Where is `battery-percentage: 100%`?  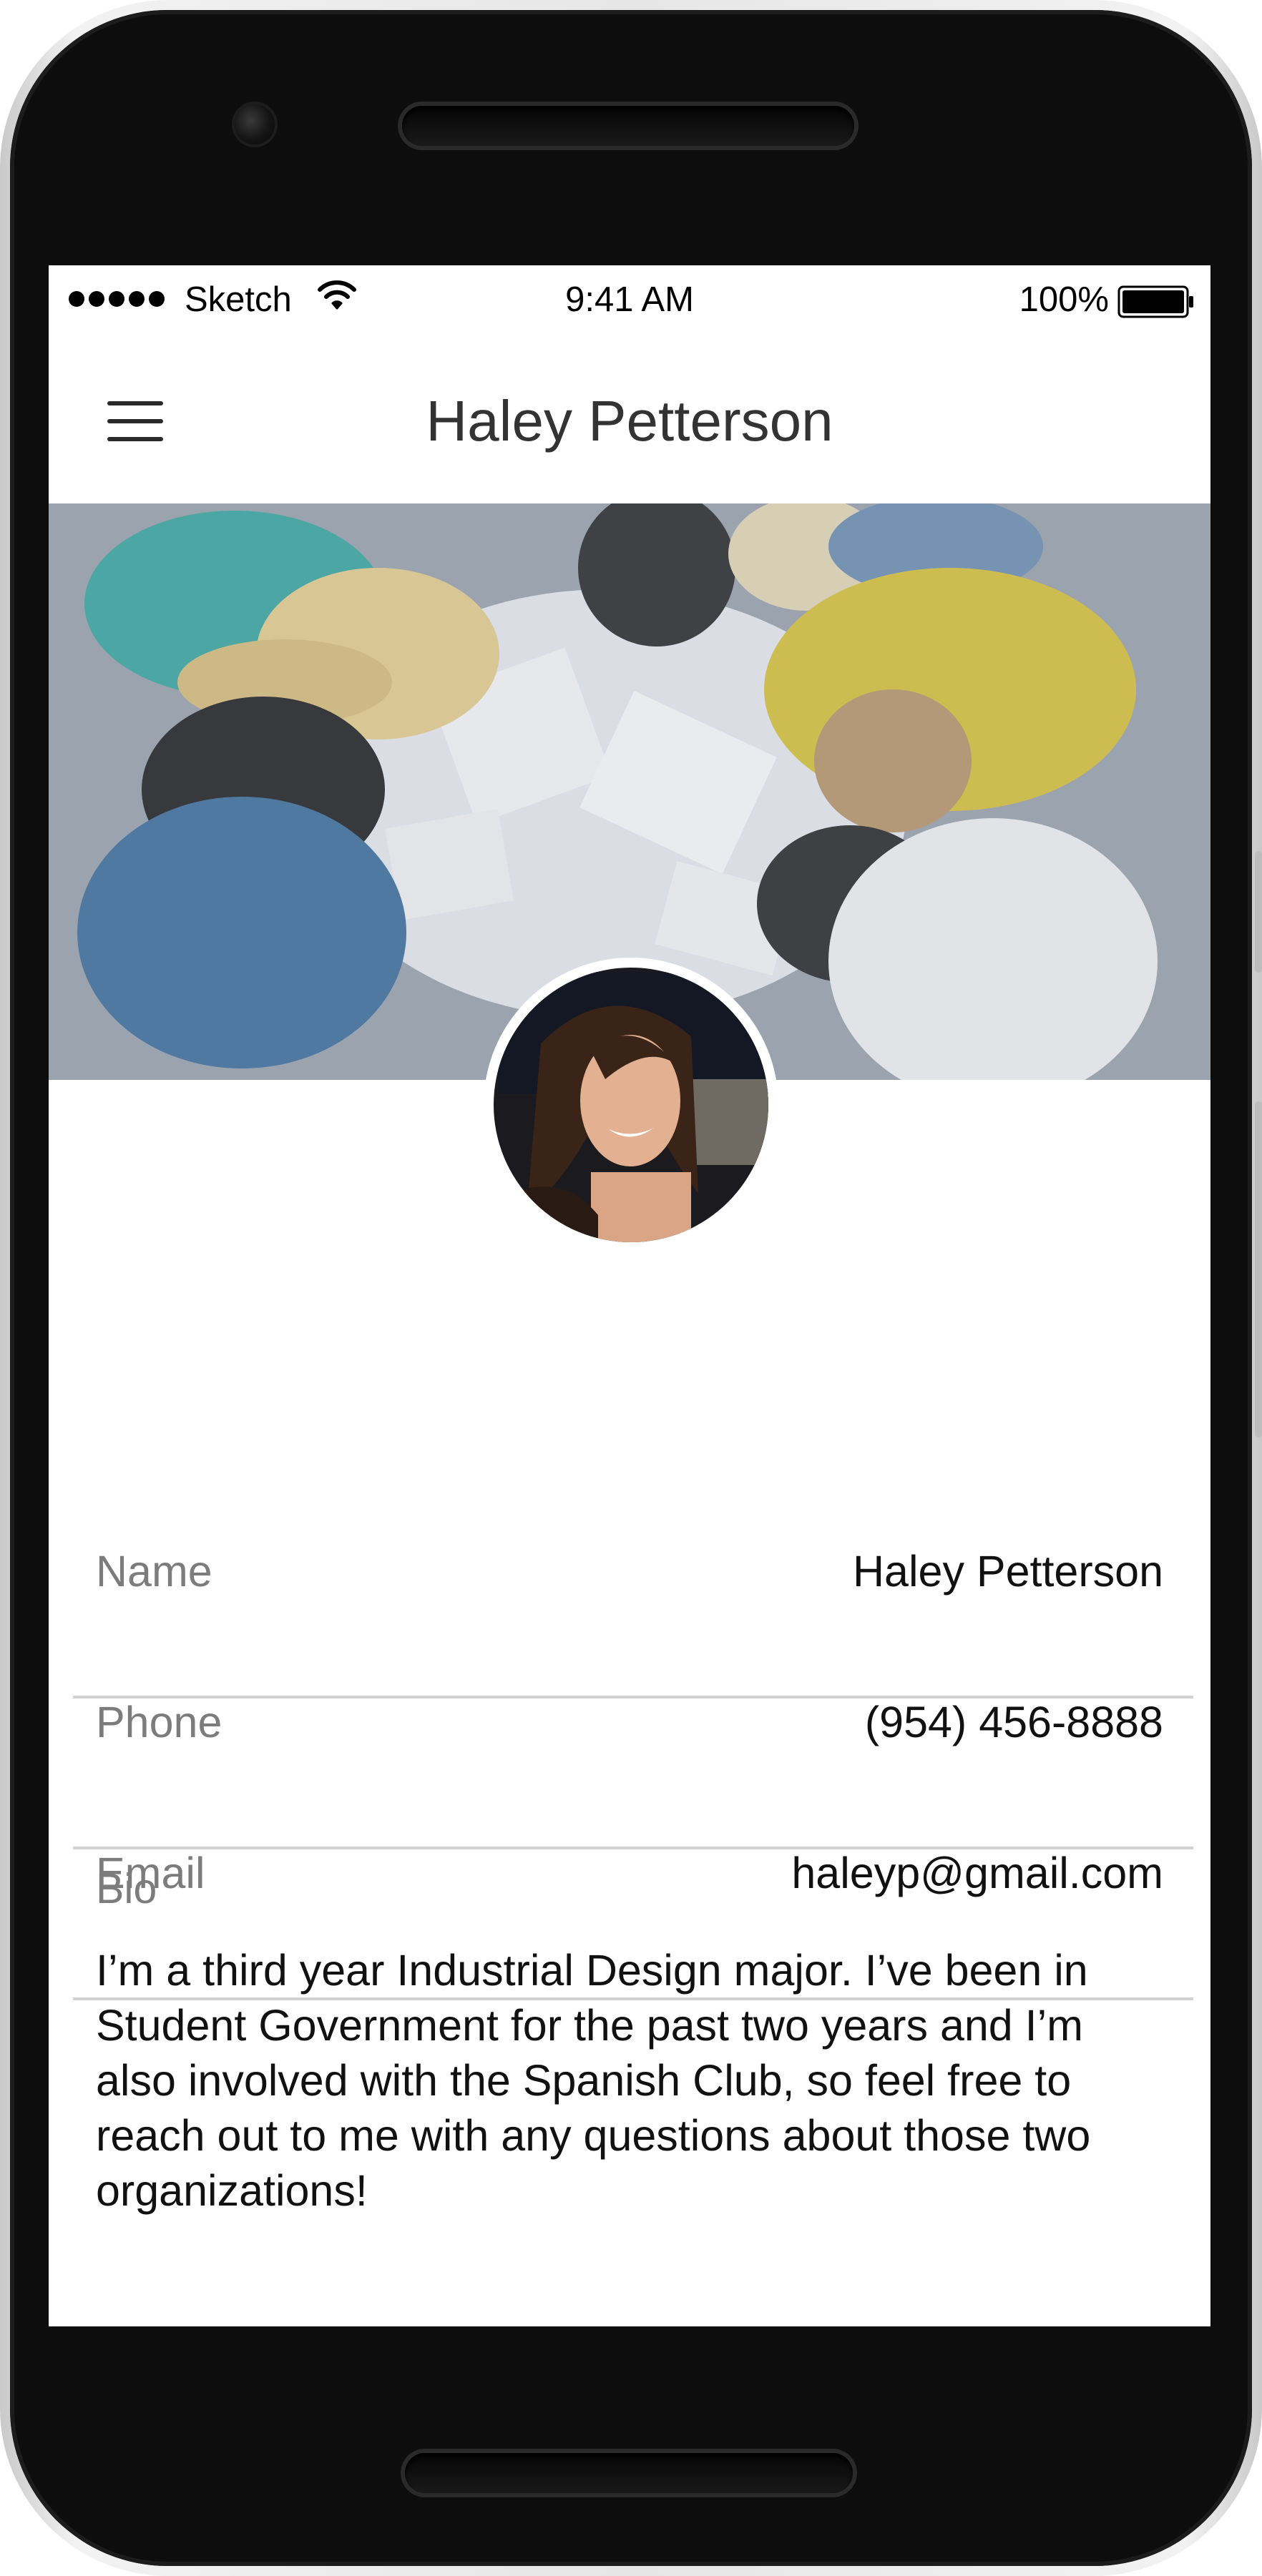 battery-percentage: 100% is located at coordinates (1064, 299).